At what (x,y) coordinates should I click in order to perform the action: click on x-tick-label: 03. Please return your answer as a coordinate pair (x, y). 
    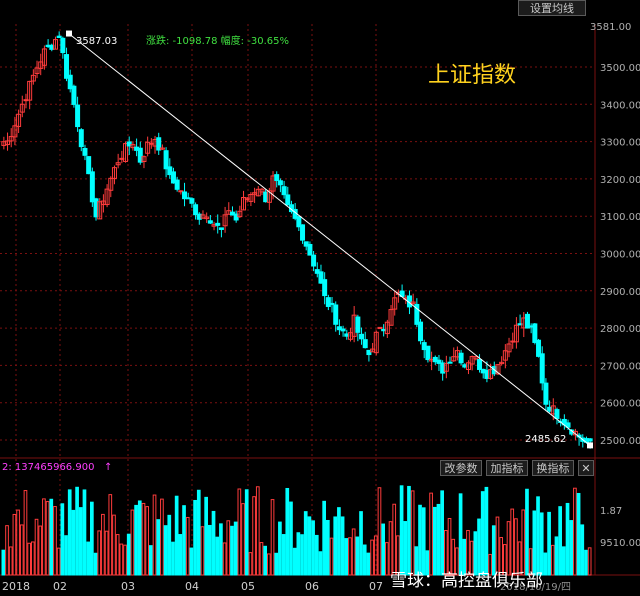
    Looking at the image, I should click on (128, 586).